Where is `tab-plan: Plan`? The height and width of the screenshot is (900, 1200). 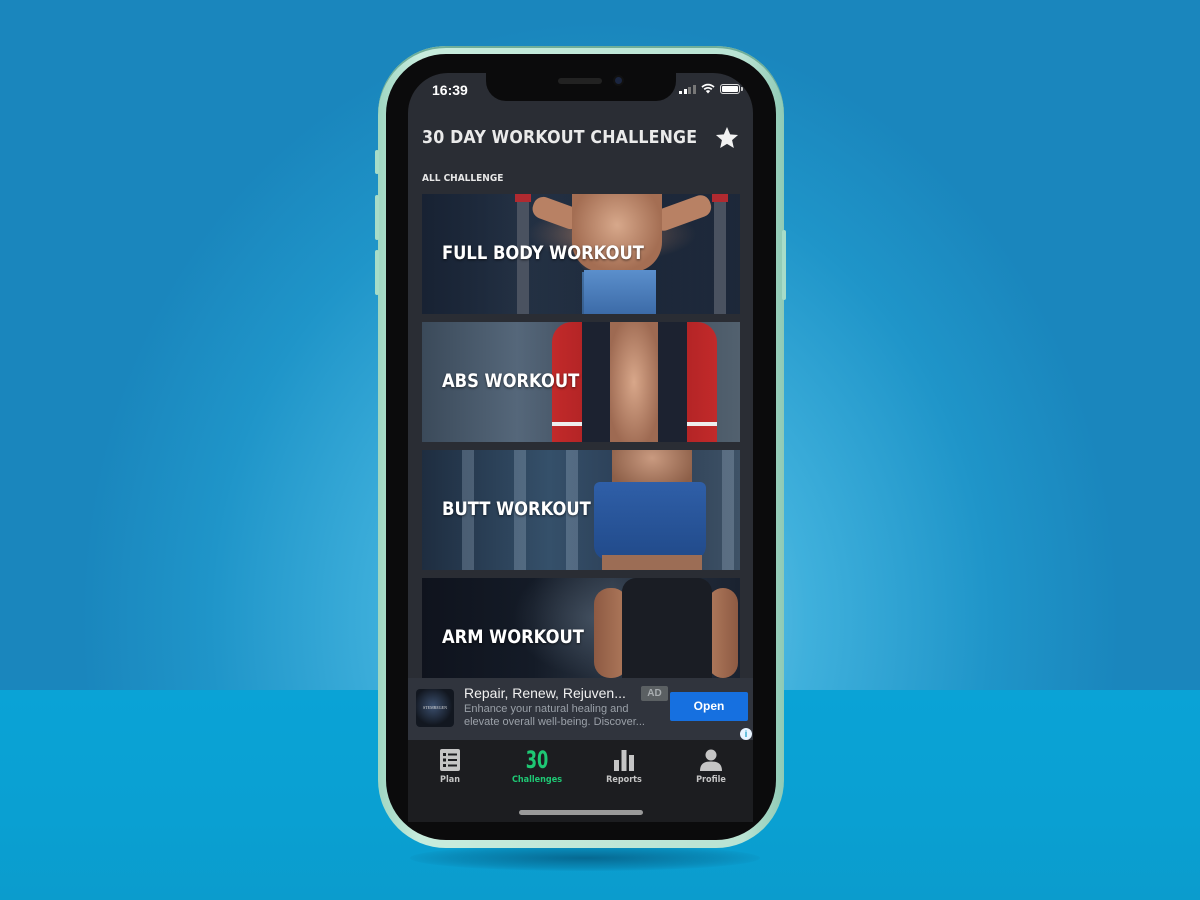
tab-plan: Plan is located at coordinates (450, 766).